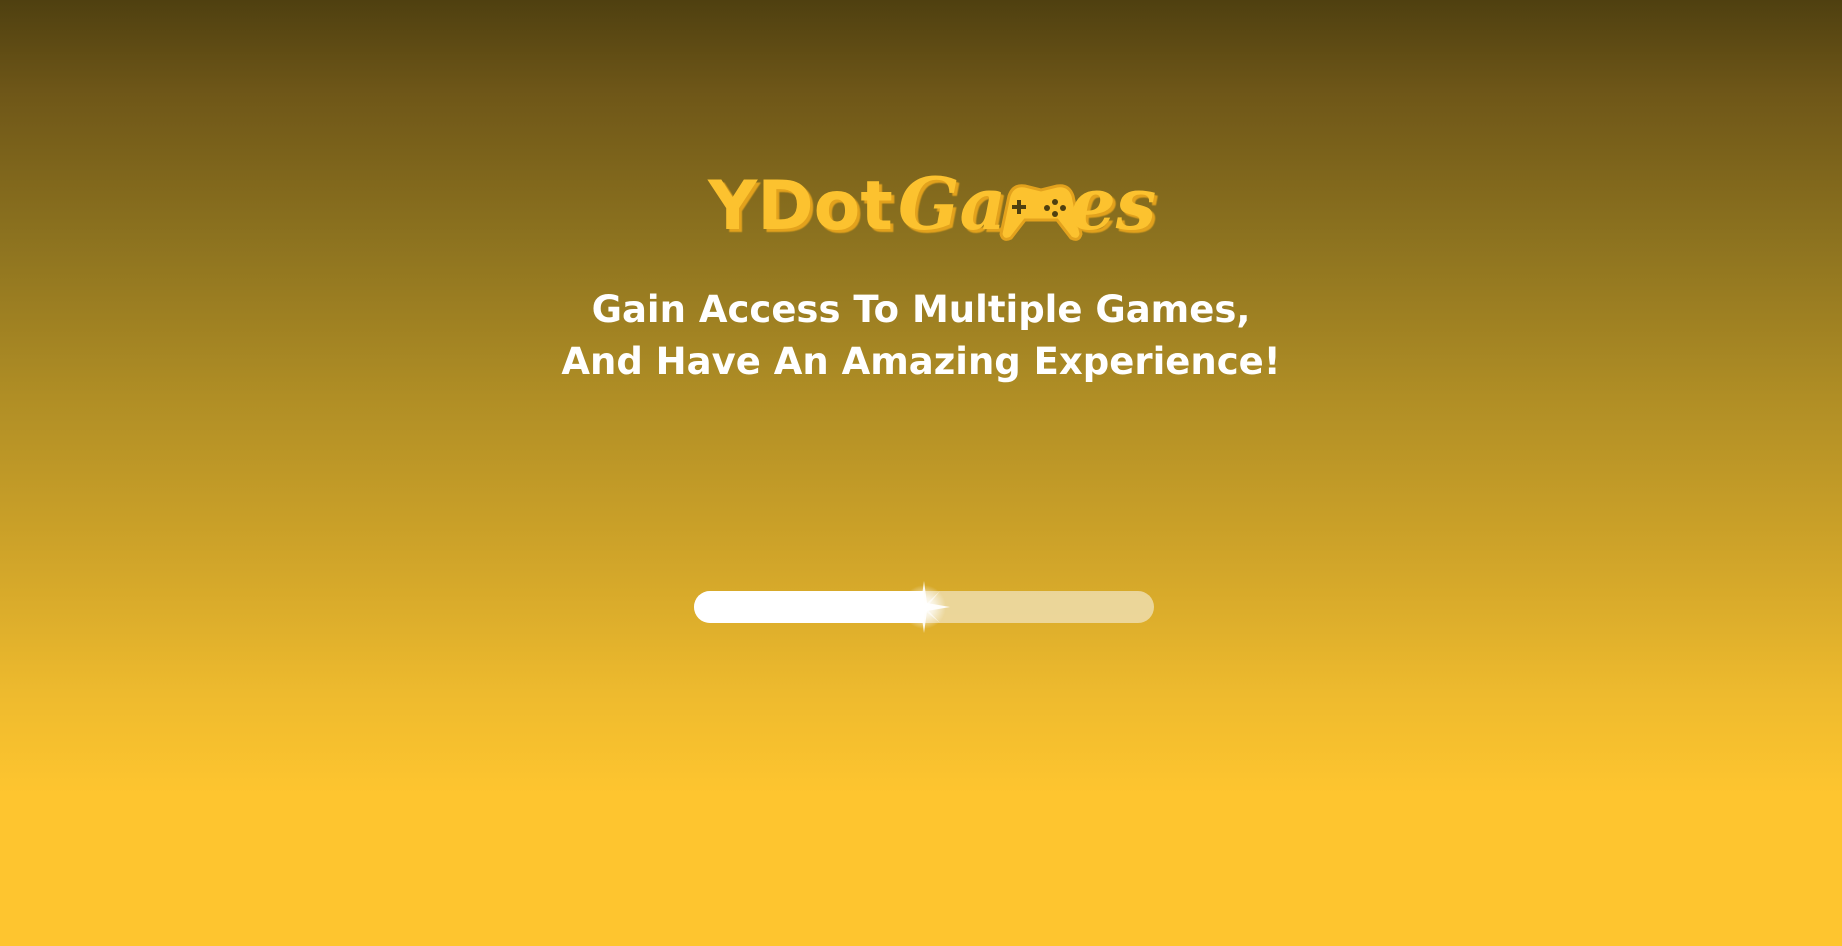  What do you see at coordinates (1113, 203) in the screenshot?
I see `logo-text-es: es` at bounding box center [1113, 203].